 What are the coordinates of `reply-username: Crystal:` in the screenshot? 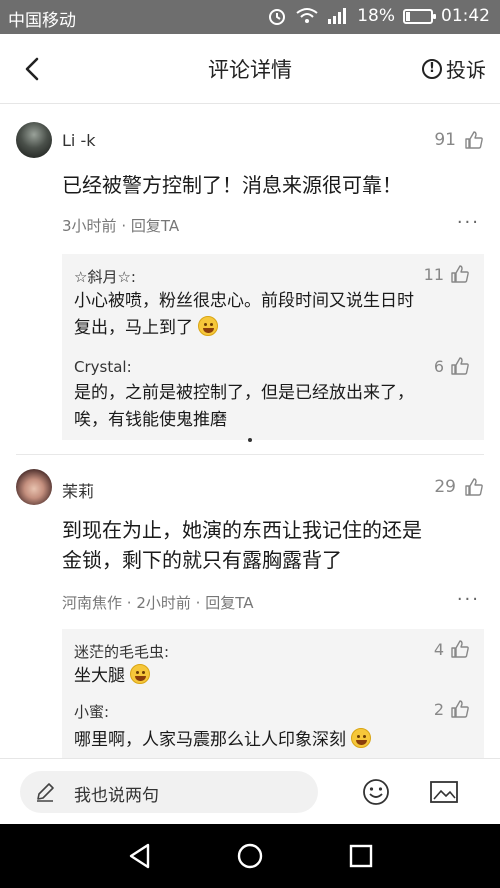 It's located at (103, 367).